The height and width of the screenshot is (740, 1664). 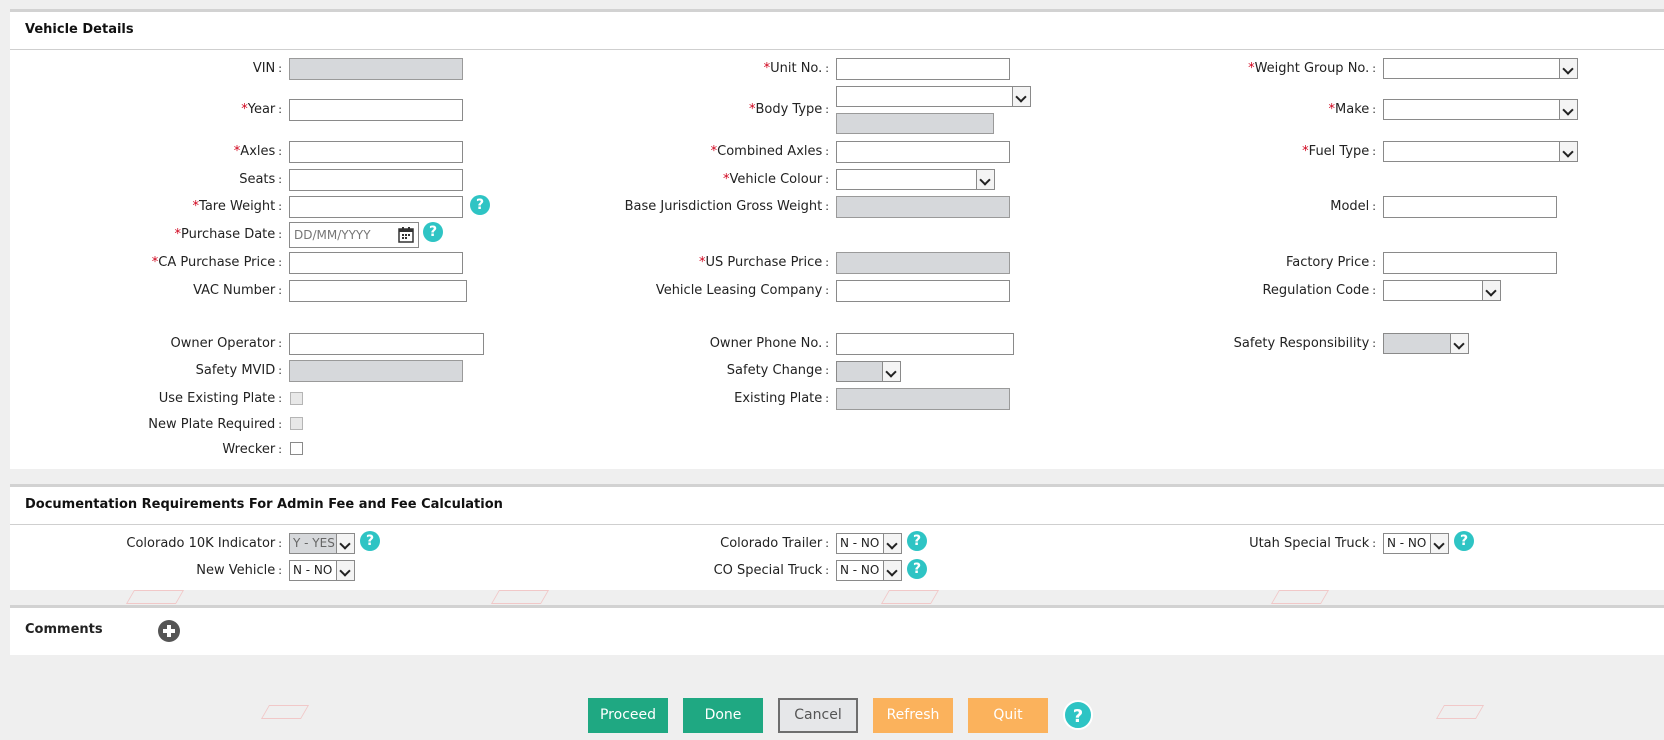 What do you see at coordinates (376, 69) in the screenshot?
I see `vin-field` at bounding box center [376, 69].